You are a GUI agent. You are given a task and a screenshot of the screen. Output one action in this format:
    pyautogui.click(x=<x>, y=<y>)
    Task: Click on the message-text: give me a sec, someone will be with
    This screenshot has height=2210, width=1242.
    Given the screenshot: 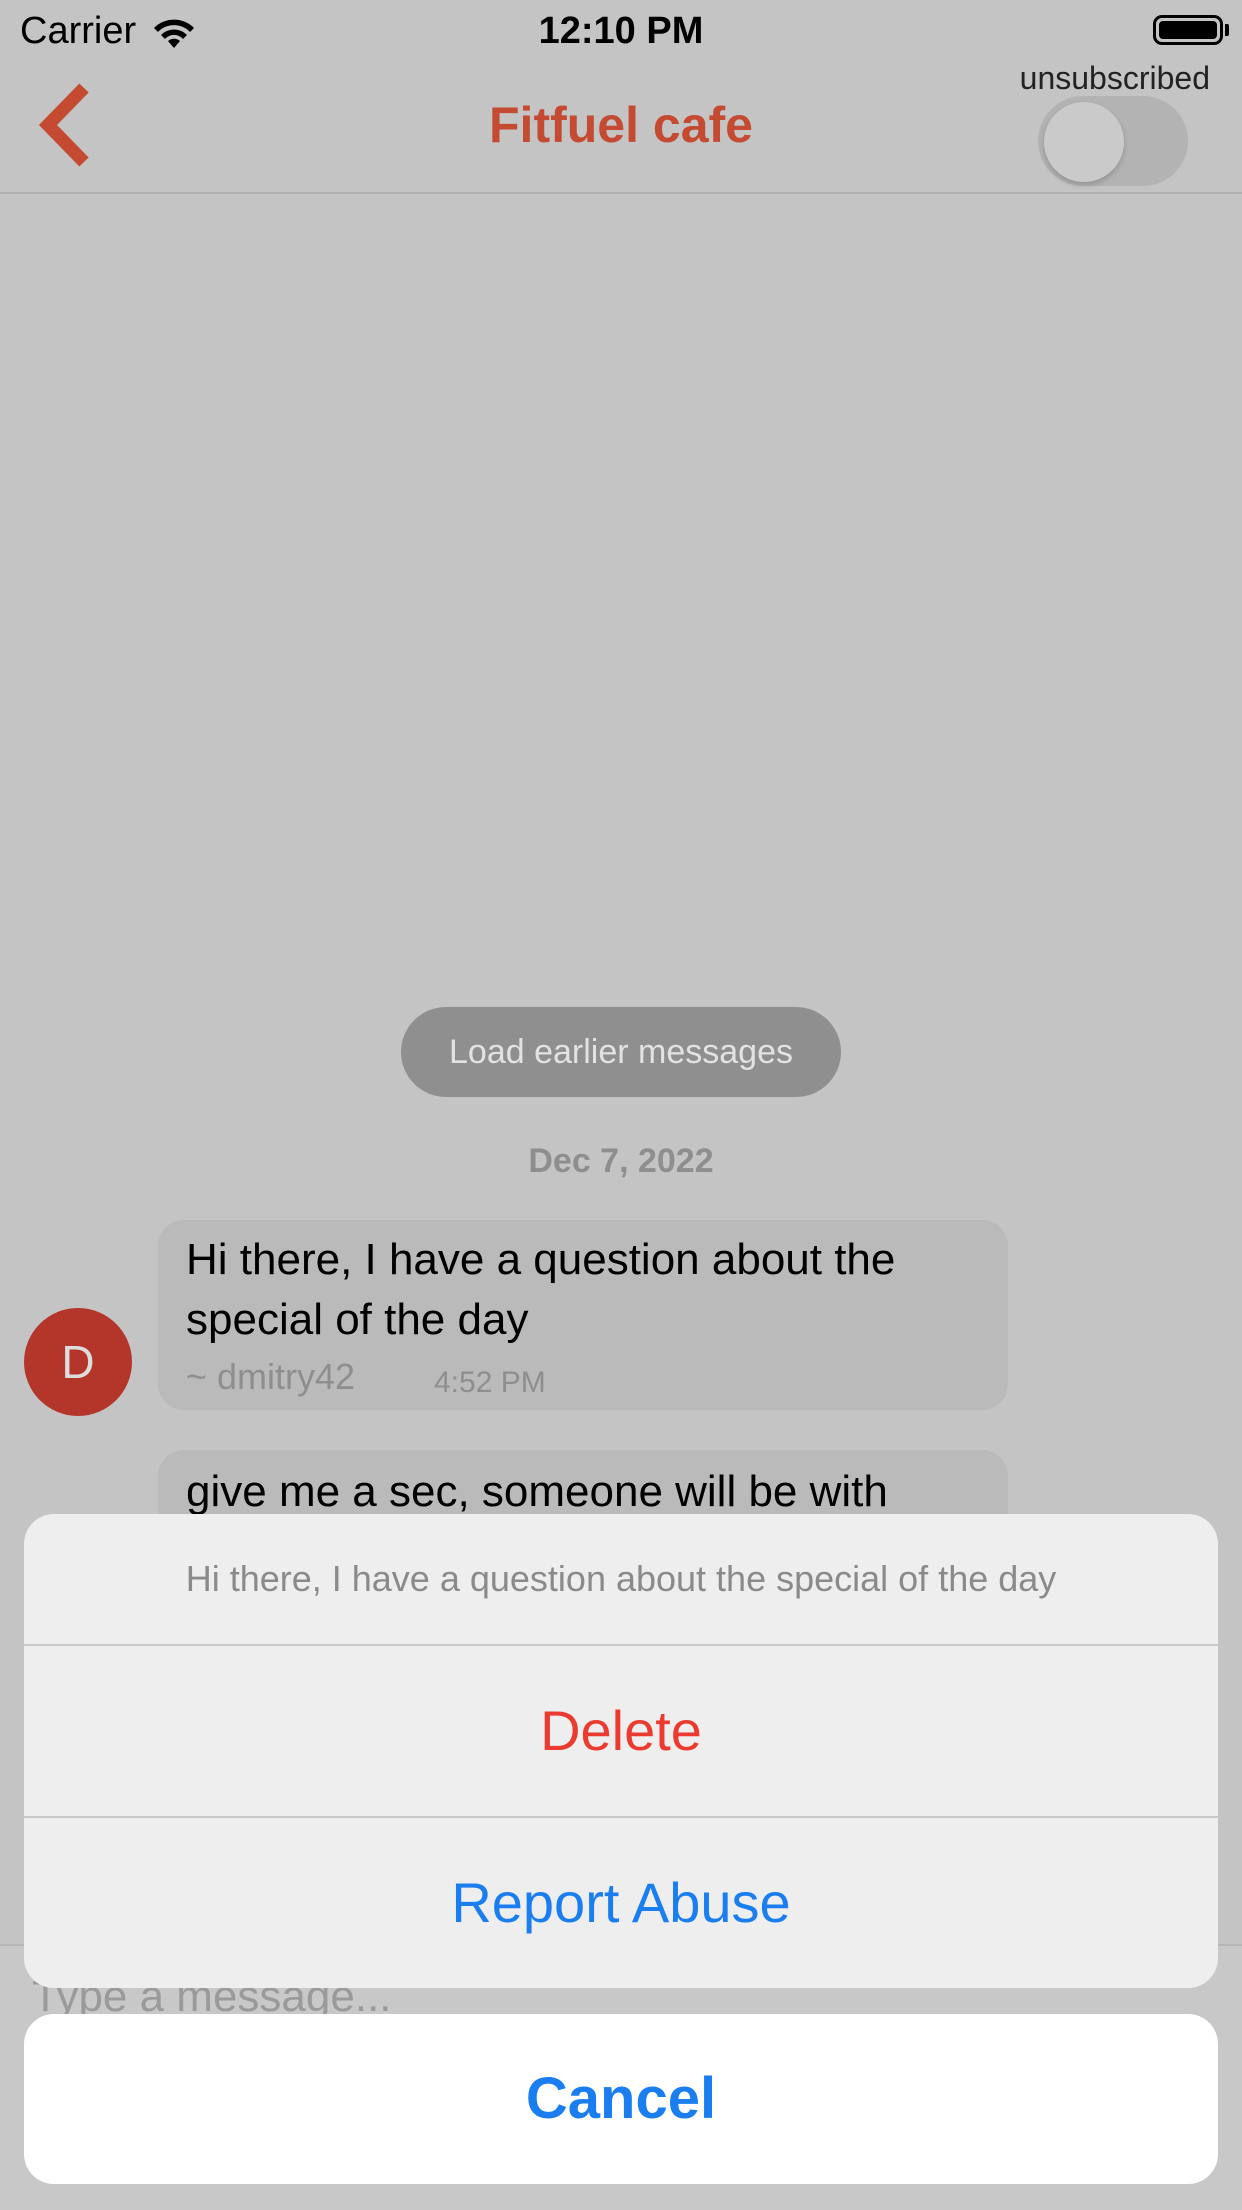 What is the action you would take?
    pyautogui.click(x=537, y=1491)
    